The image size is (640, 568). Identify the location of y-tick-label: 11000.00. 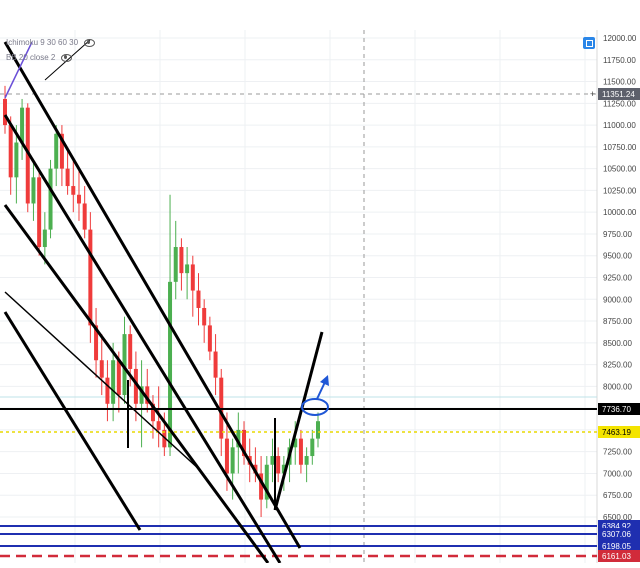
(619, 125).